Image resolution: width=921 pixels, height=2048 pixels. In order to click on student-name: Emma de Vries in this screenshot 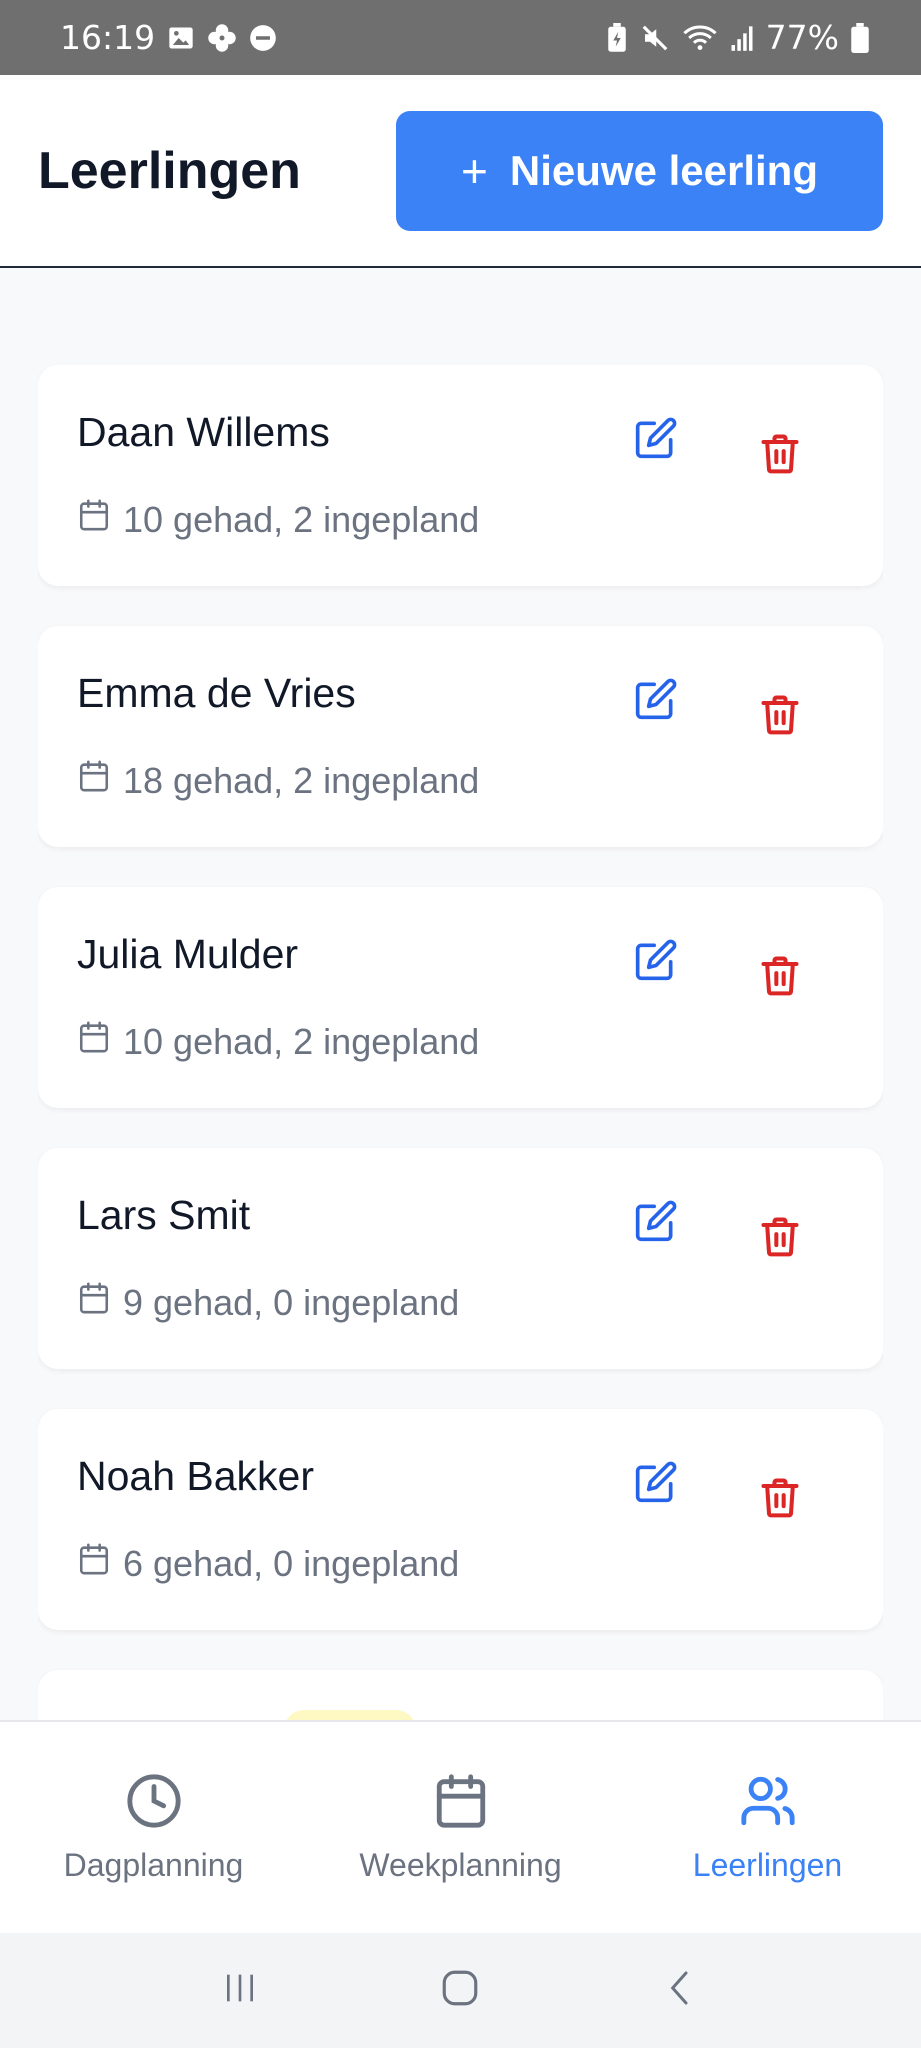, I will do `click(216, 693)`.